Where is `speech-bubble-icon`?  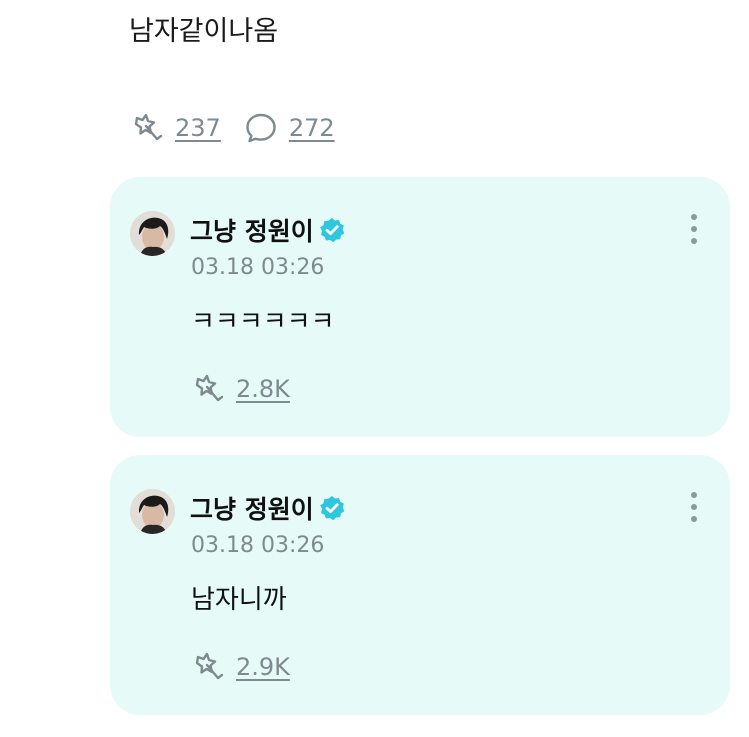
speech-bubble-icon is located at coordinates (261, 128).